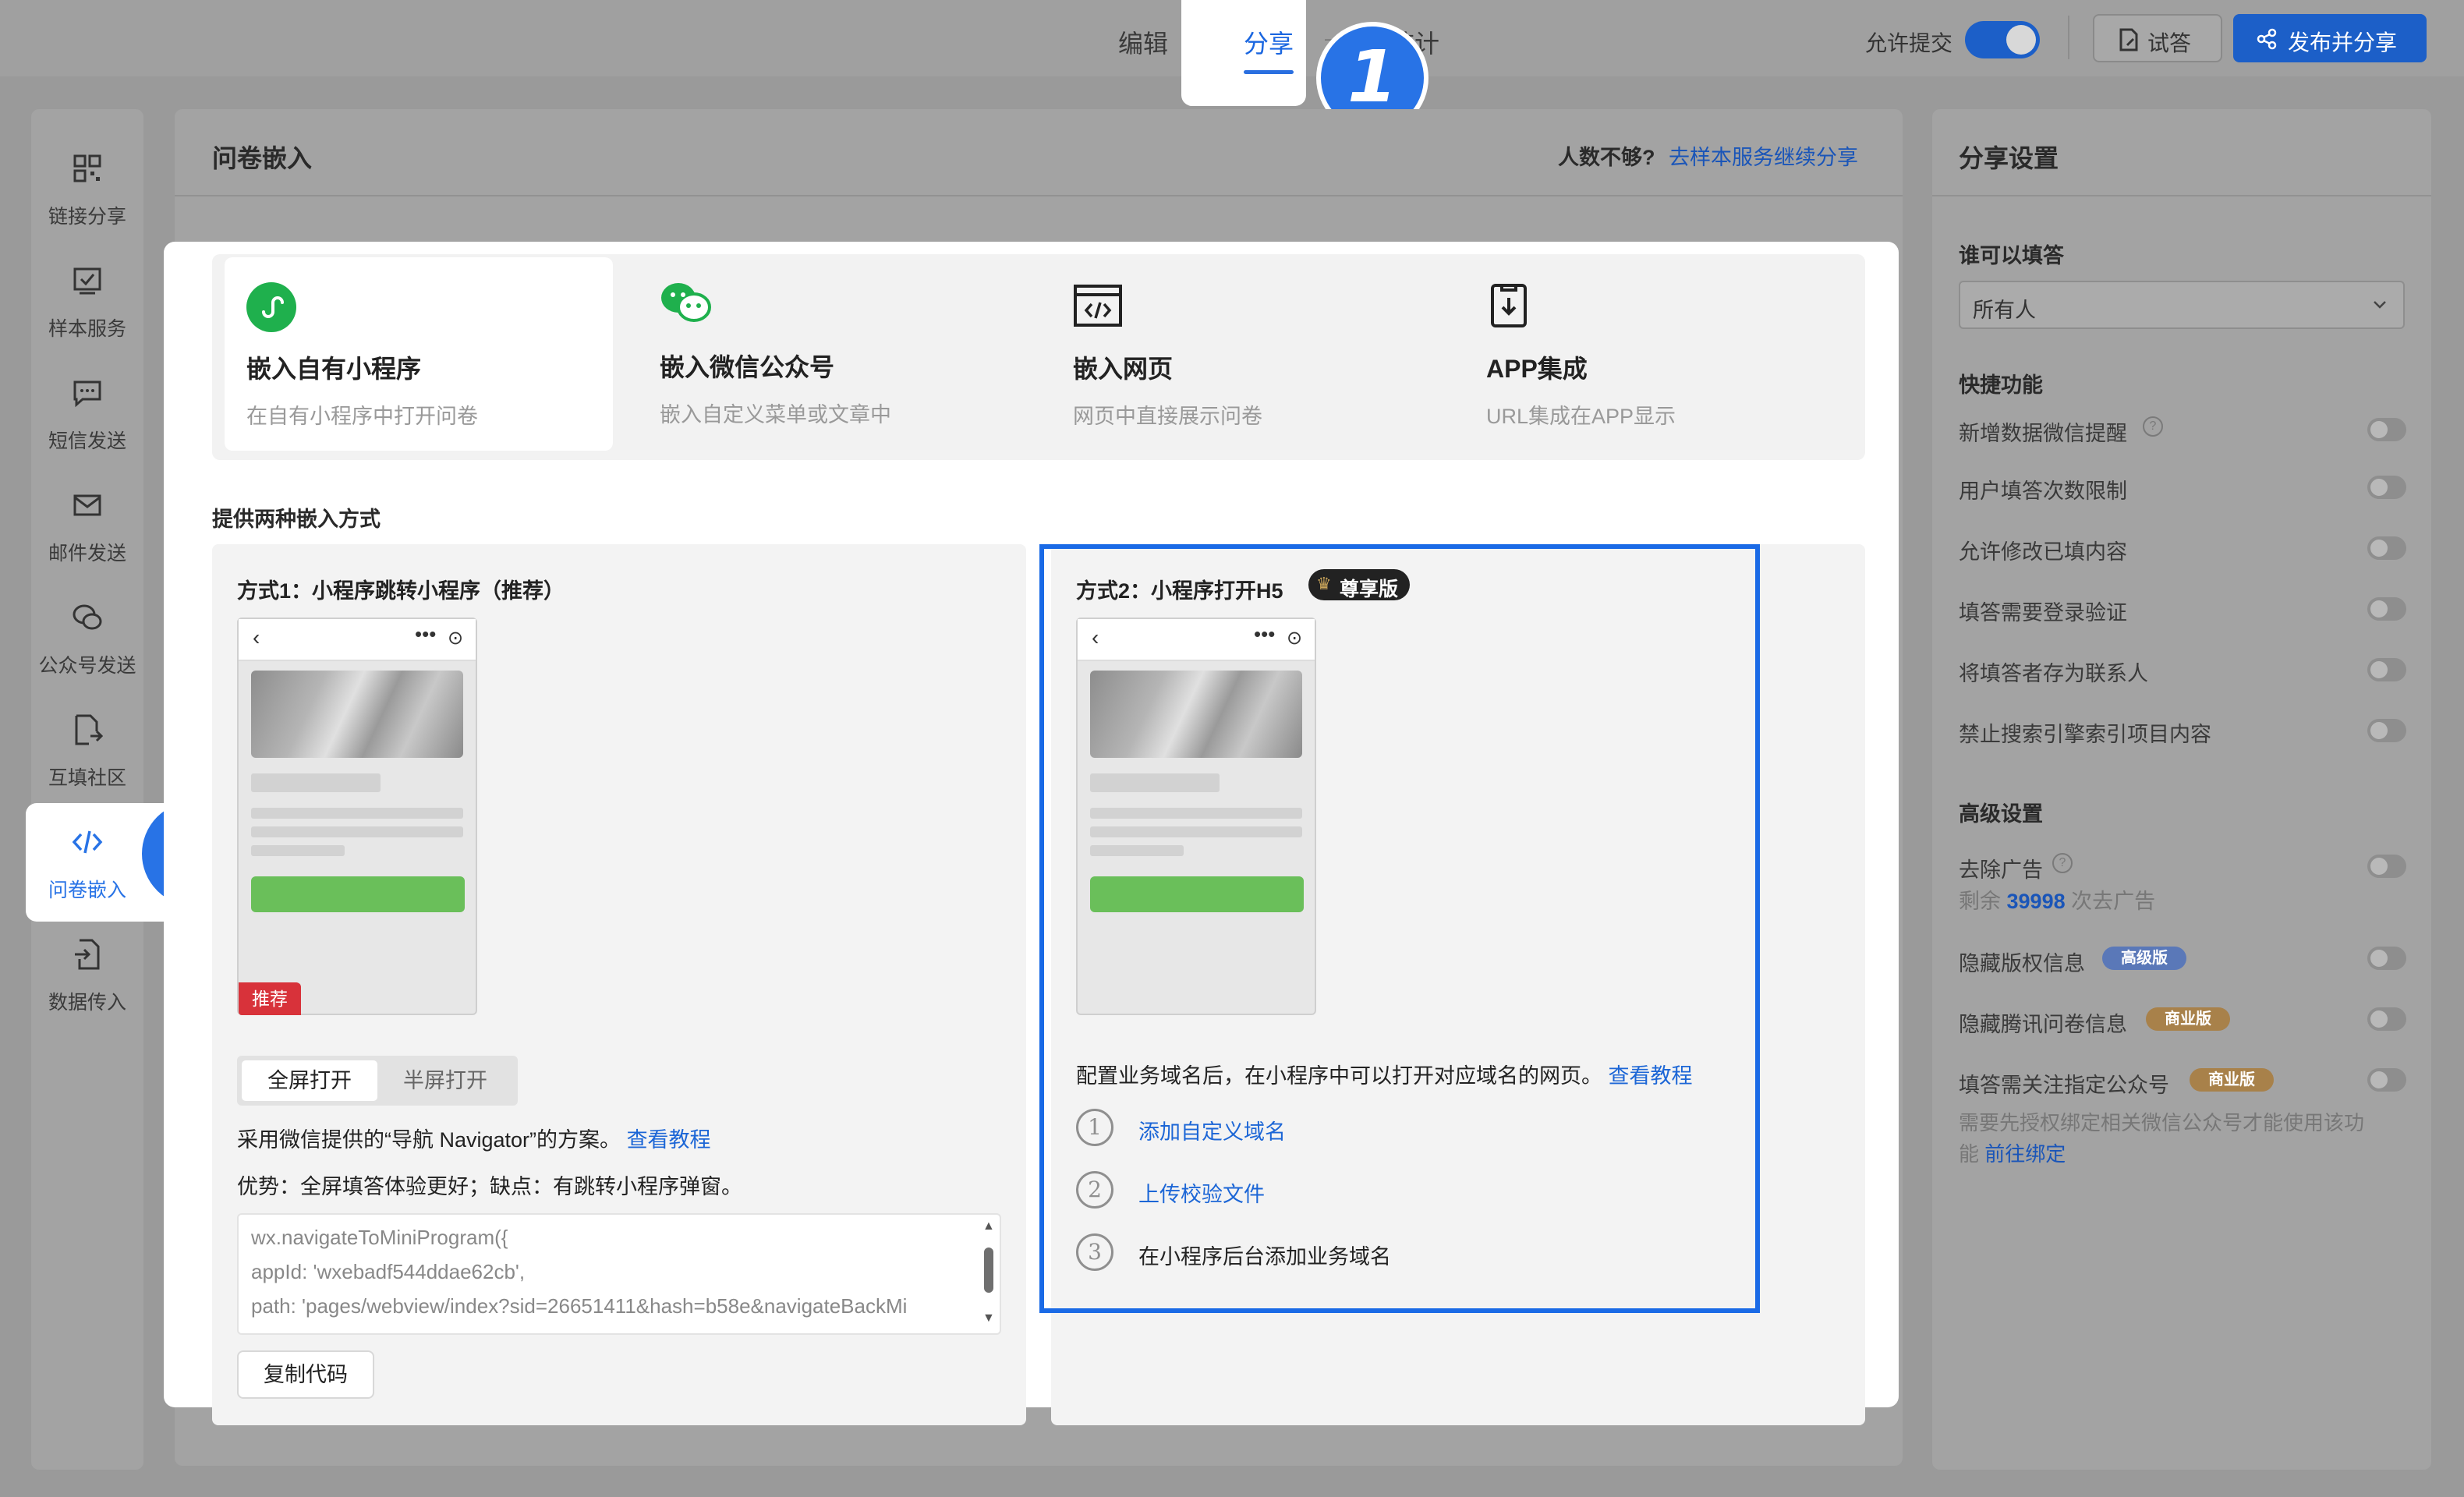  I want to click on copy-code-button: 复制代码, so click(305, 1374).